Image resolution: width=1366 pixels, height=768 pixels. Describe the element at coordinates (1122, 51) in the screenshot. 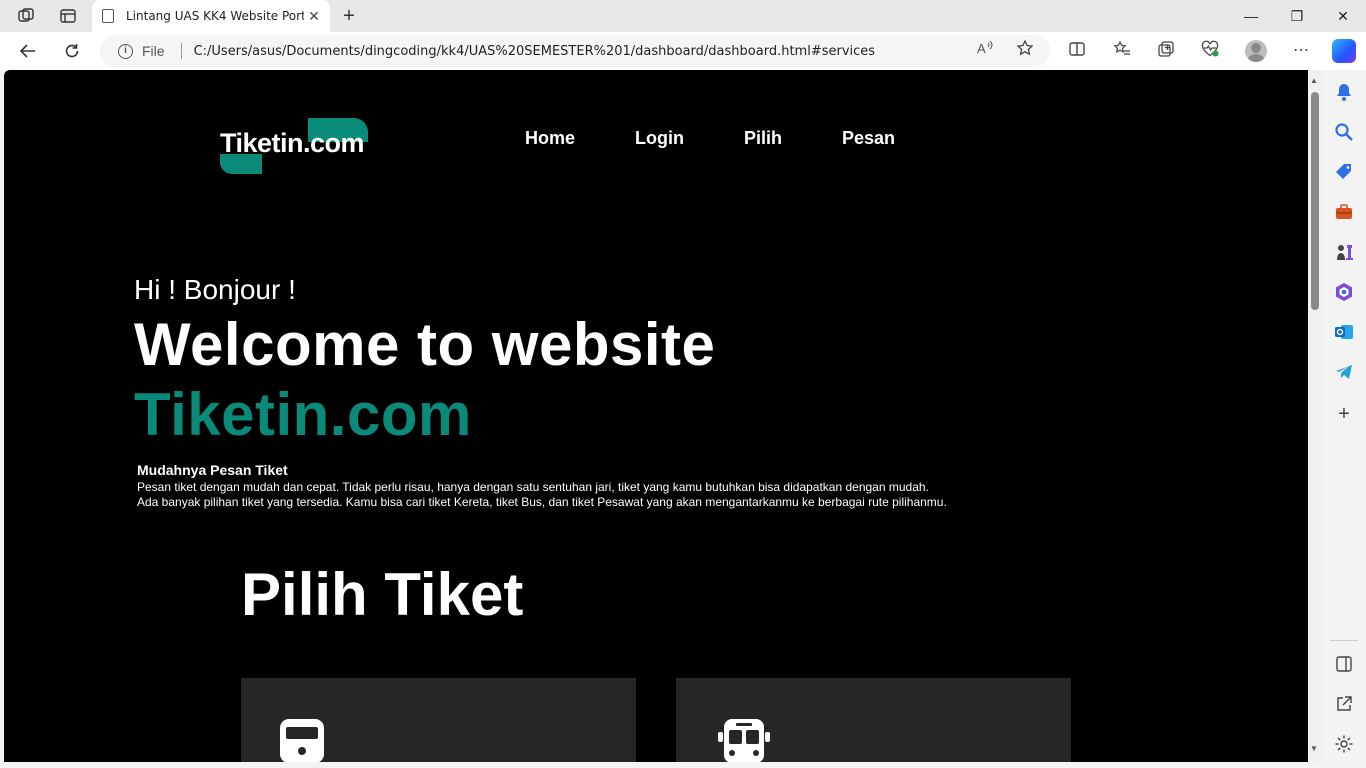

I see `favorites-icon` at that location.